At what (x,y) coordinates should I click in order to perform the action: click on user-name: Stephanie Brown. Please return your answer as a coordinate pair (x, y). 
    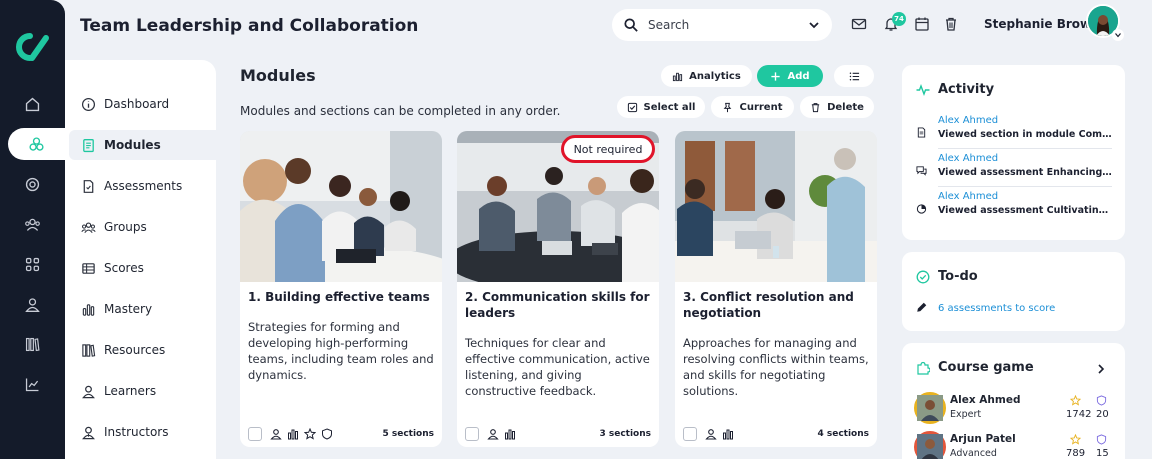
    Looking at the image, I should click on (1042, 24).